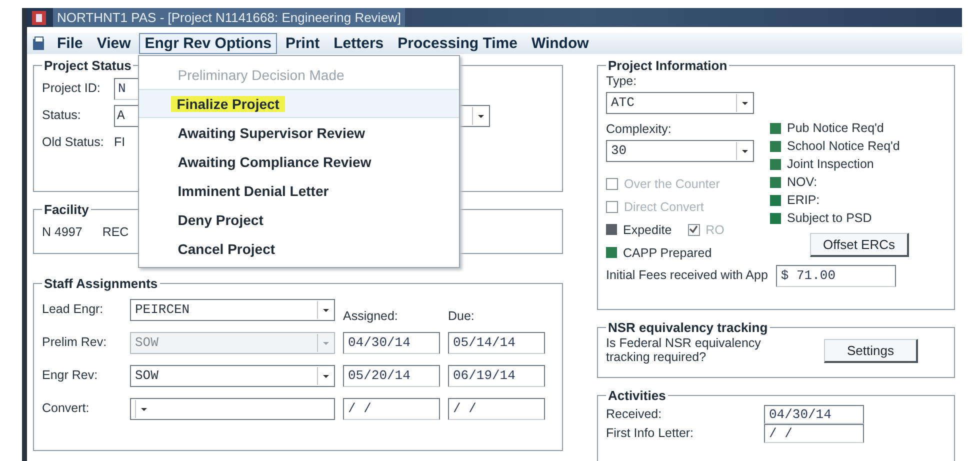 The height and width of the screenshot is (461, 979). Describe the element at coordinates (835, 128) in the screenshot. I see `indicator-label: Pub Notice Req'd` at that location.